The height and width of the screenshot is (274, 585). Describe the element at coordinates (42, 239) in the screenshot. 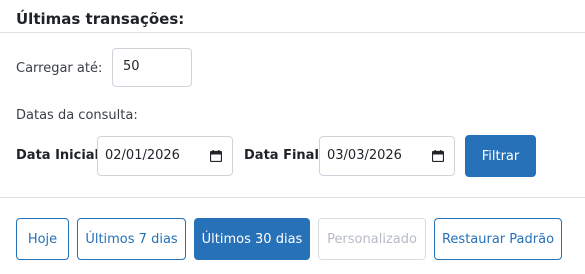

I see `range-today-button: Hoje` at that location.